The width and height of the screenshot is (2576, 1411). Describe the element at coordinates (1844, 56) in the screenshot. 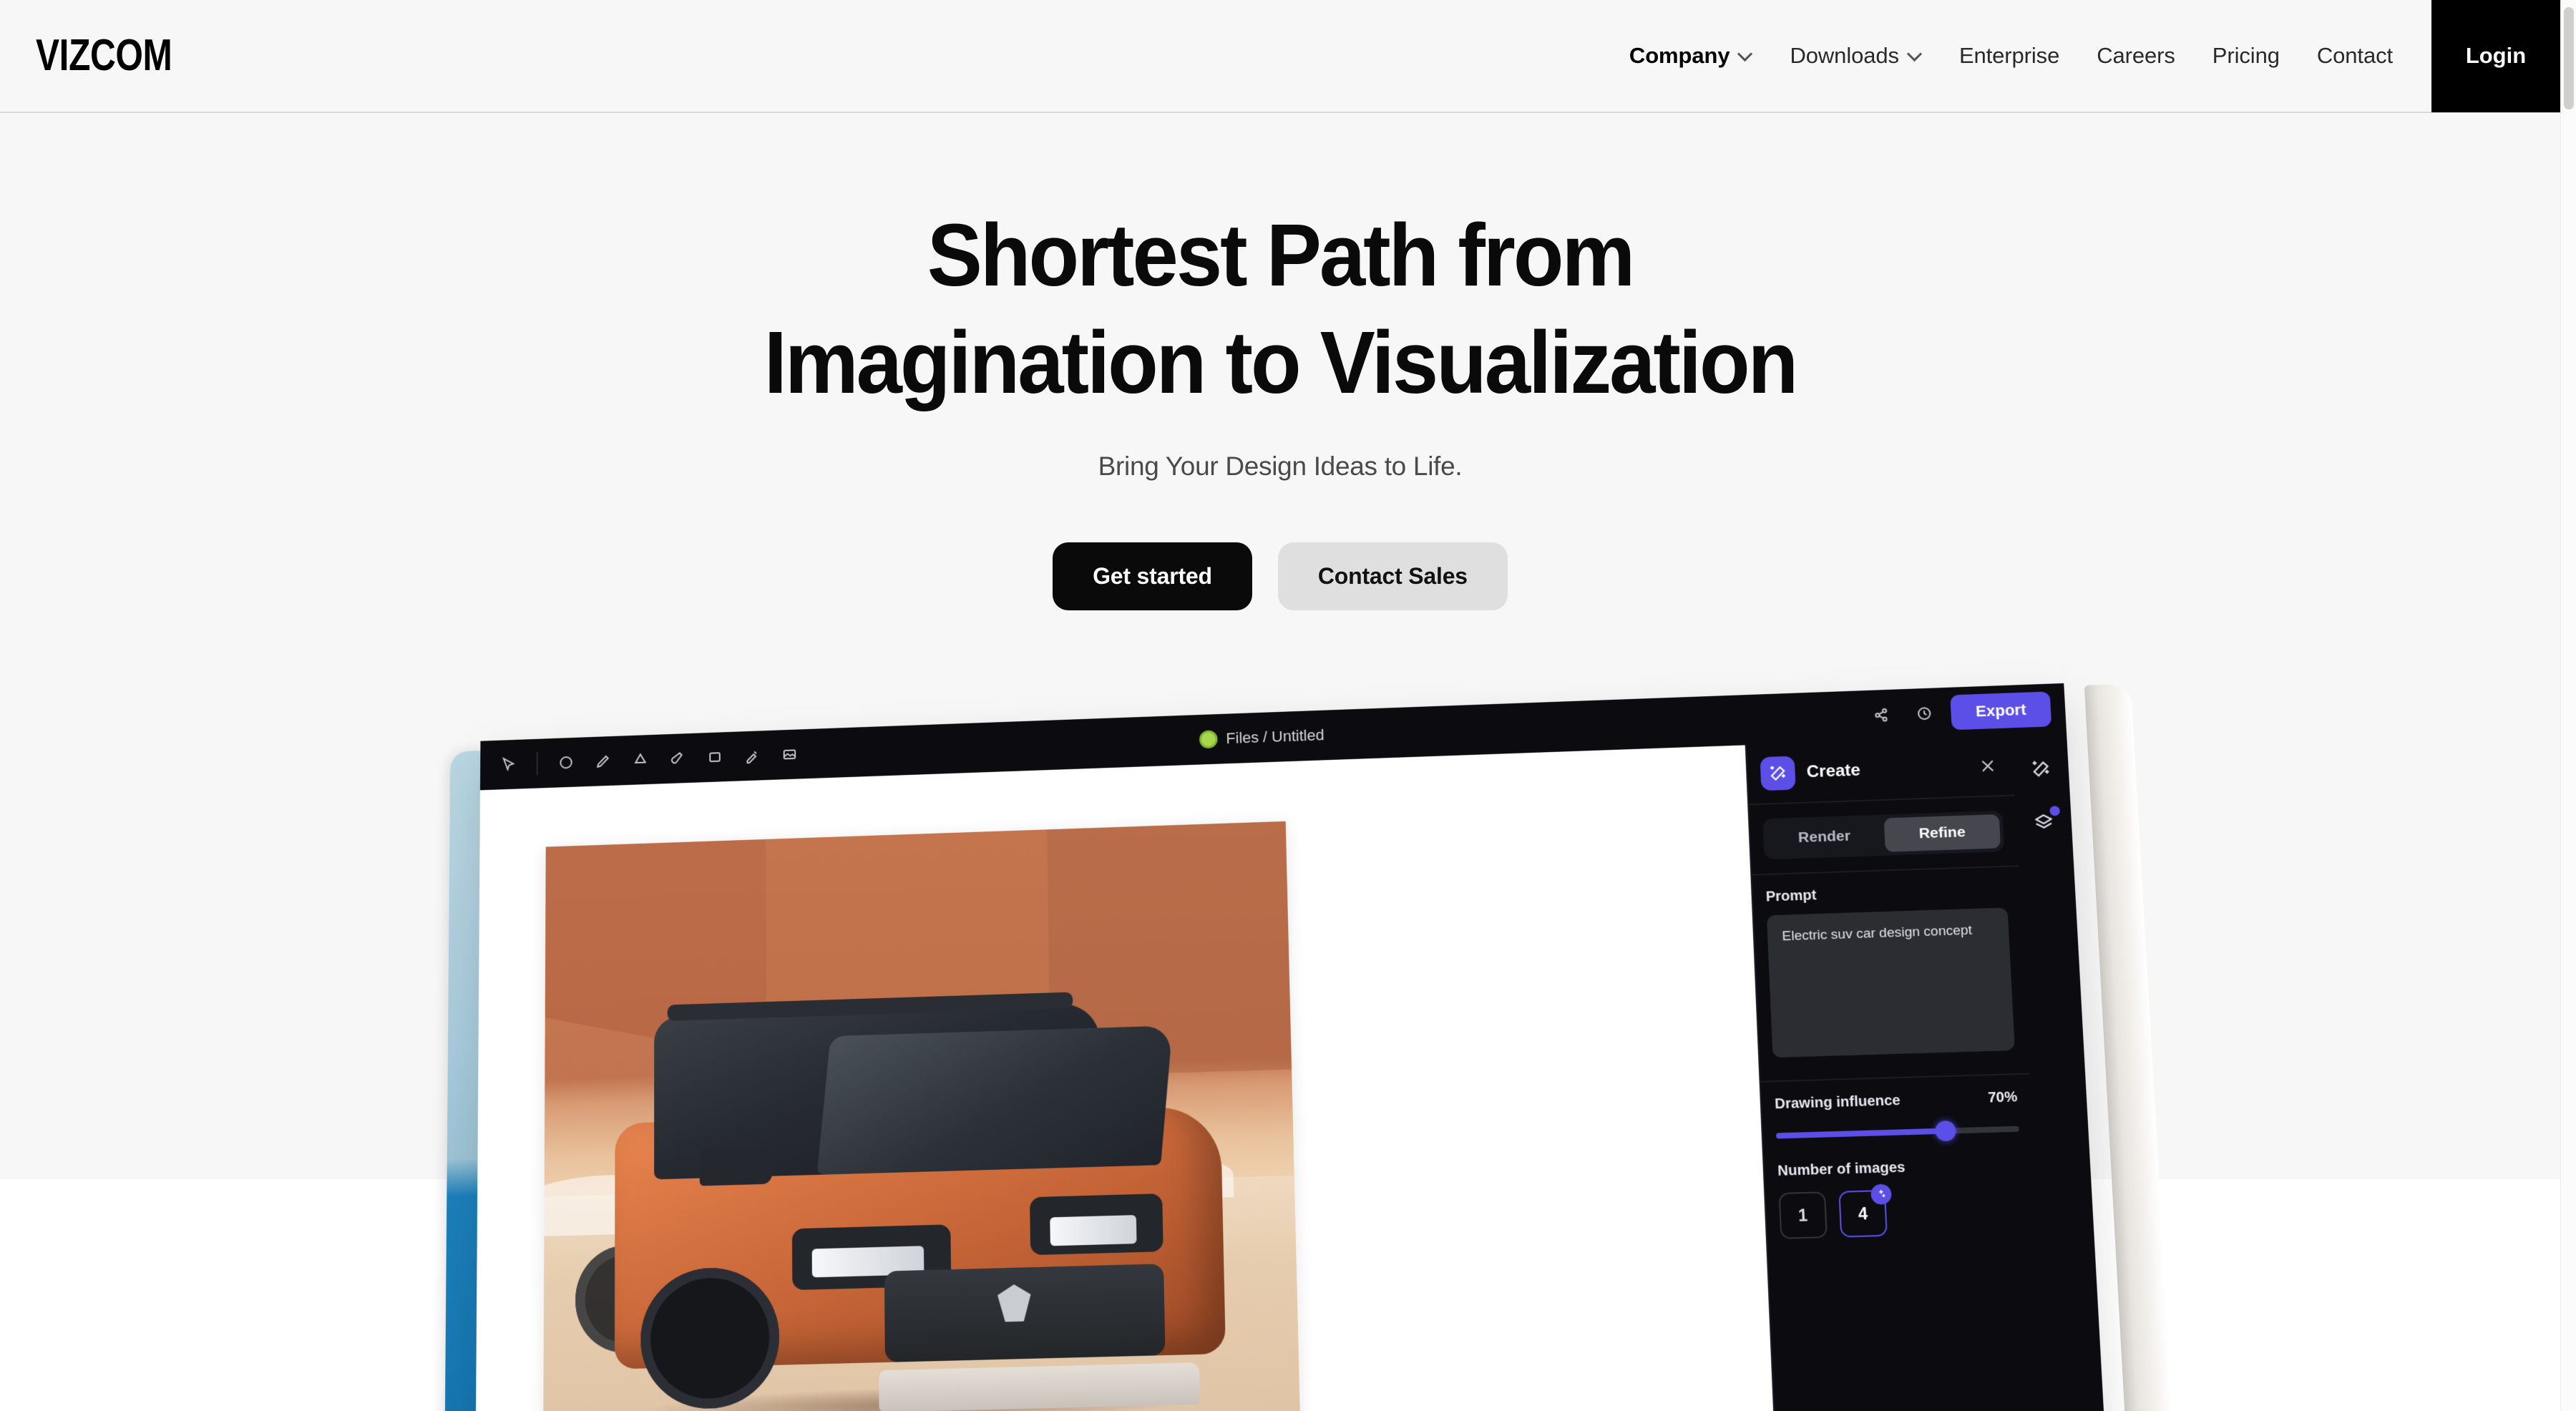

I see `nav-item-label: Downloads` at that location.